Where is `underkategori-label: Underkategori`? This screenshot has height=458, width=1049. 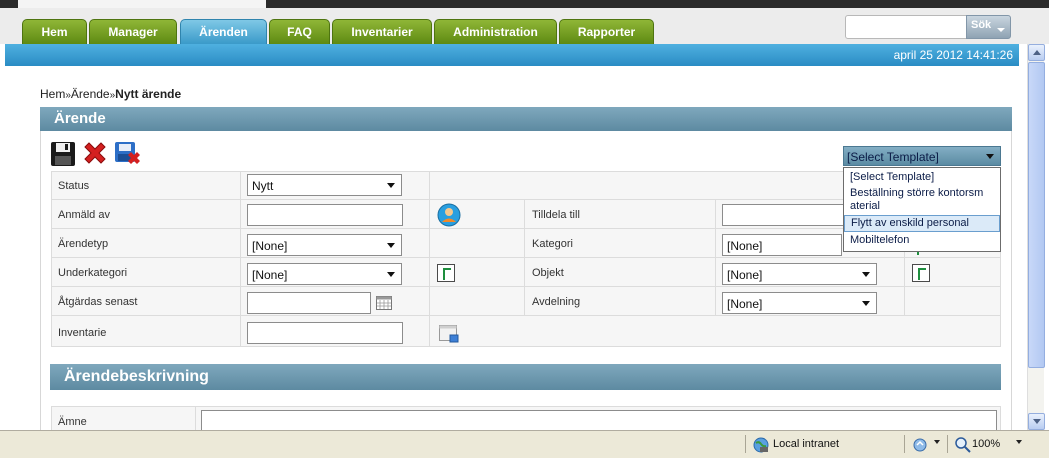
underkategori-label: Underkategori is located at coordinates (93, 273).